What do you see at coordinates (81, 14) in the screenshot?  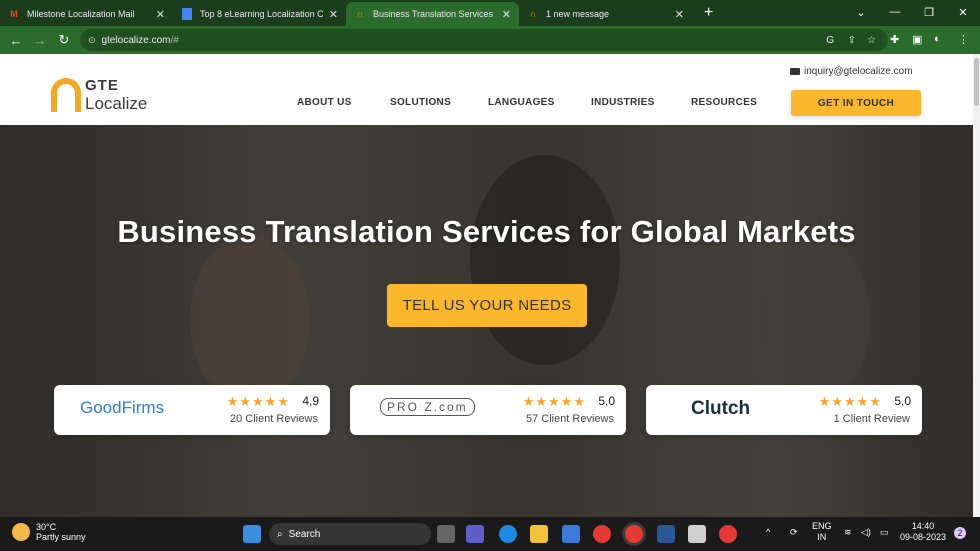 I see `tab-label: Milestone Localization Mail` at bounding box center [81, 14].